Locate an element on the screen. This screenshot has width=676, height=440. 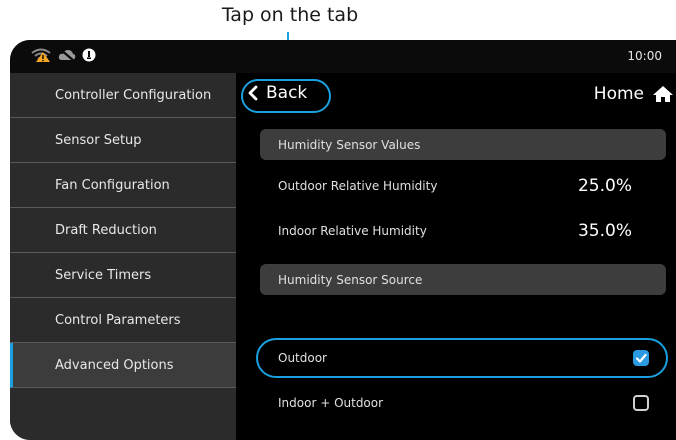
indoor-outdoor-checkbox is located at coordinates (641, 403).